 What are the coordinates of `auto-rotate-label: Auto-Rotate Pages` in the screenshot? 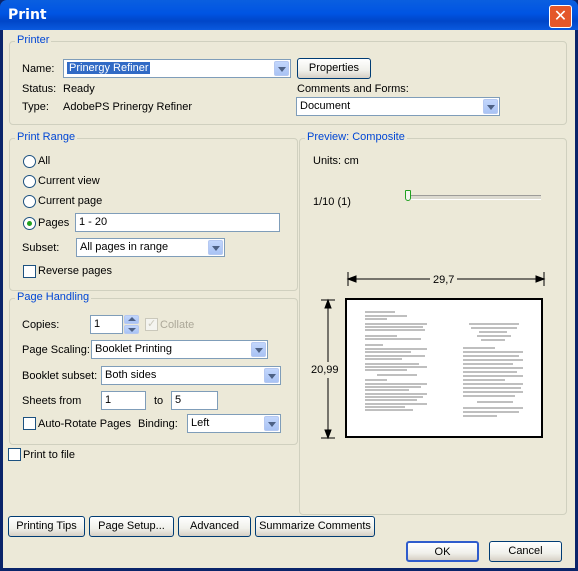 It's located at (84, 424).